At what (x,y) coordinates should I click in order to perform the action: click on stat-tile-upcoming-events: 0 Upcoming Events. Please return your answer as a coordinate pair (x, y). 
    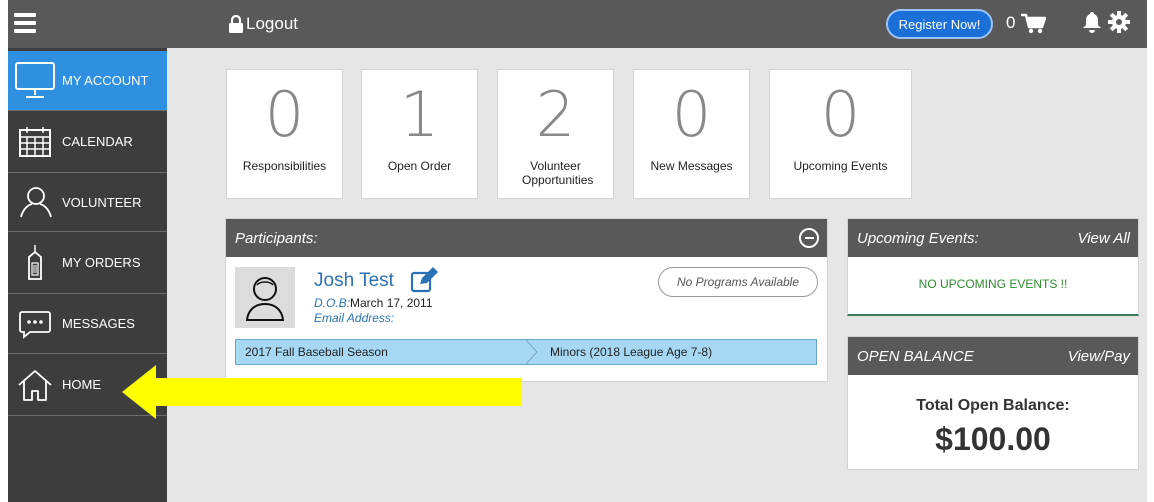
    Looking at the image, I should click on (840, 134).